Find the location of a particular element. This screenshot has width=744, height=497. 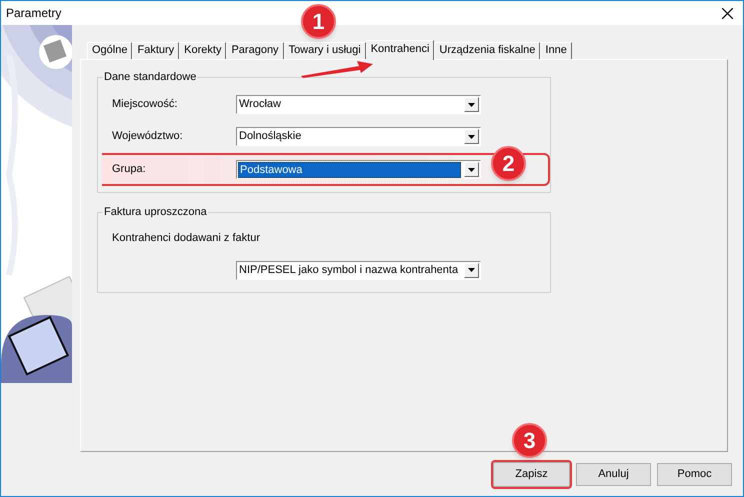

close-icon is located at coordinates (727, 13).